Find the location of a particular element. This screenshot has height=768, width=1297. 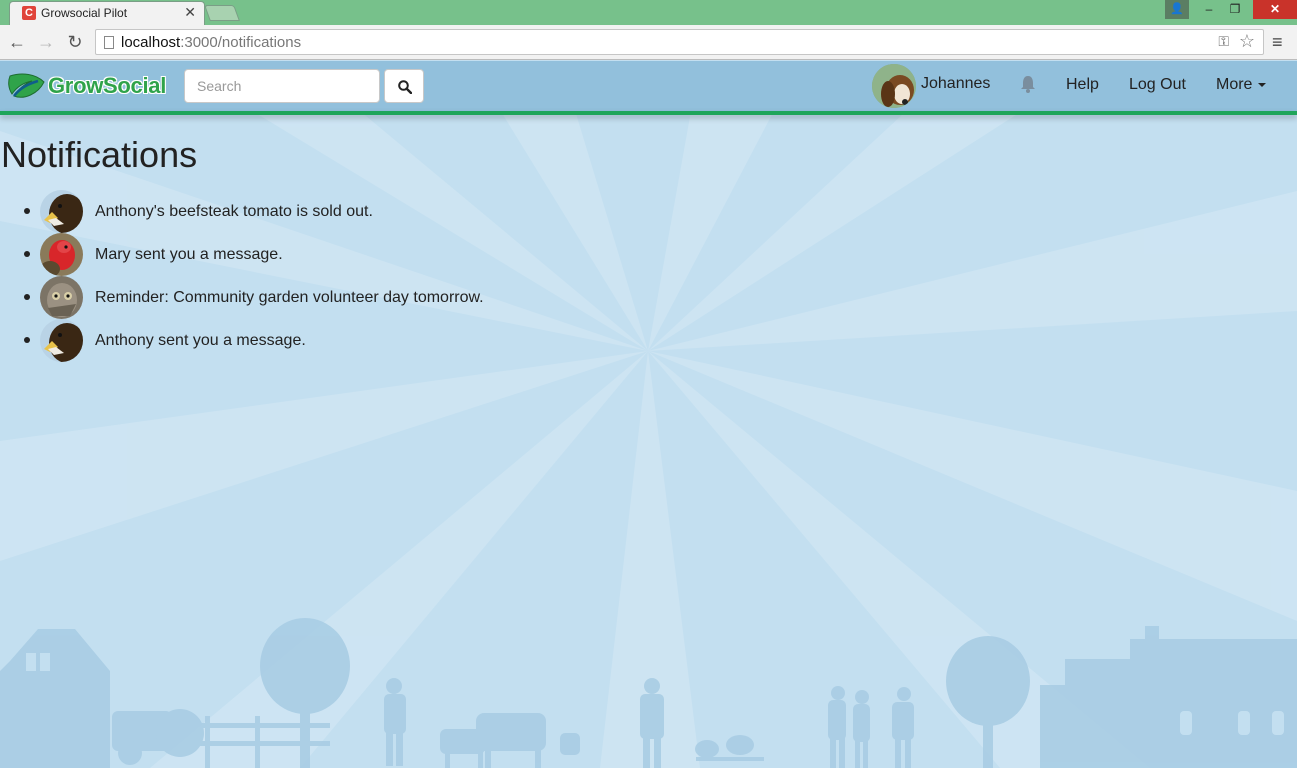

url-text: localhost:3000/notifications is located at coordinates (211, 42).